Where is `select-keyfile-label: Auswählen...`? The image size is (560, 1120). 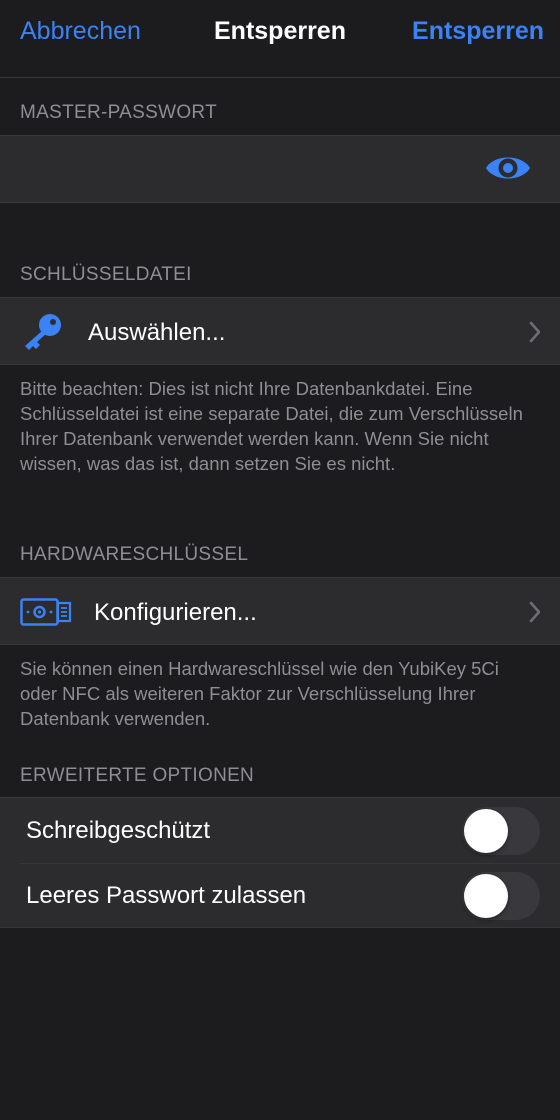 select-keyfile-label: Auswählen... is located at coordinates (157, 332).